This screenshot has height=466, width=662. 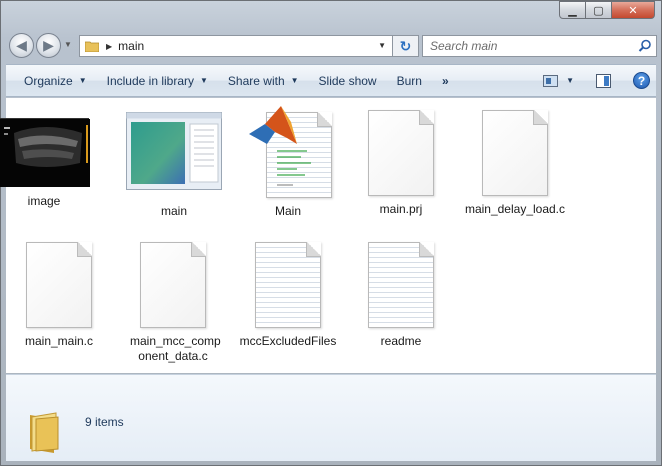 I want to click on file-item-image: image, so click(x=50, y=163).